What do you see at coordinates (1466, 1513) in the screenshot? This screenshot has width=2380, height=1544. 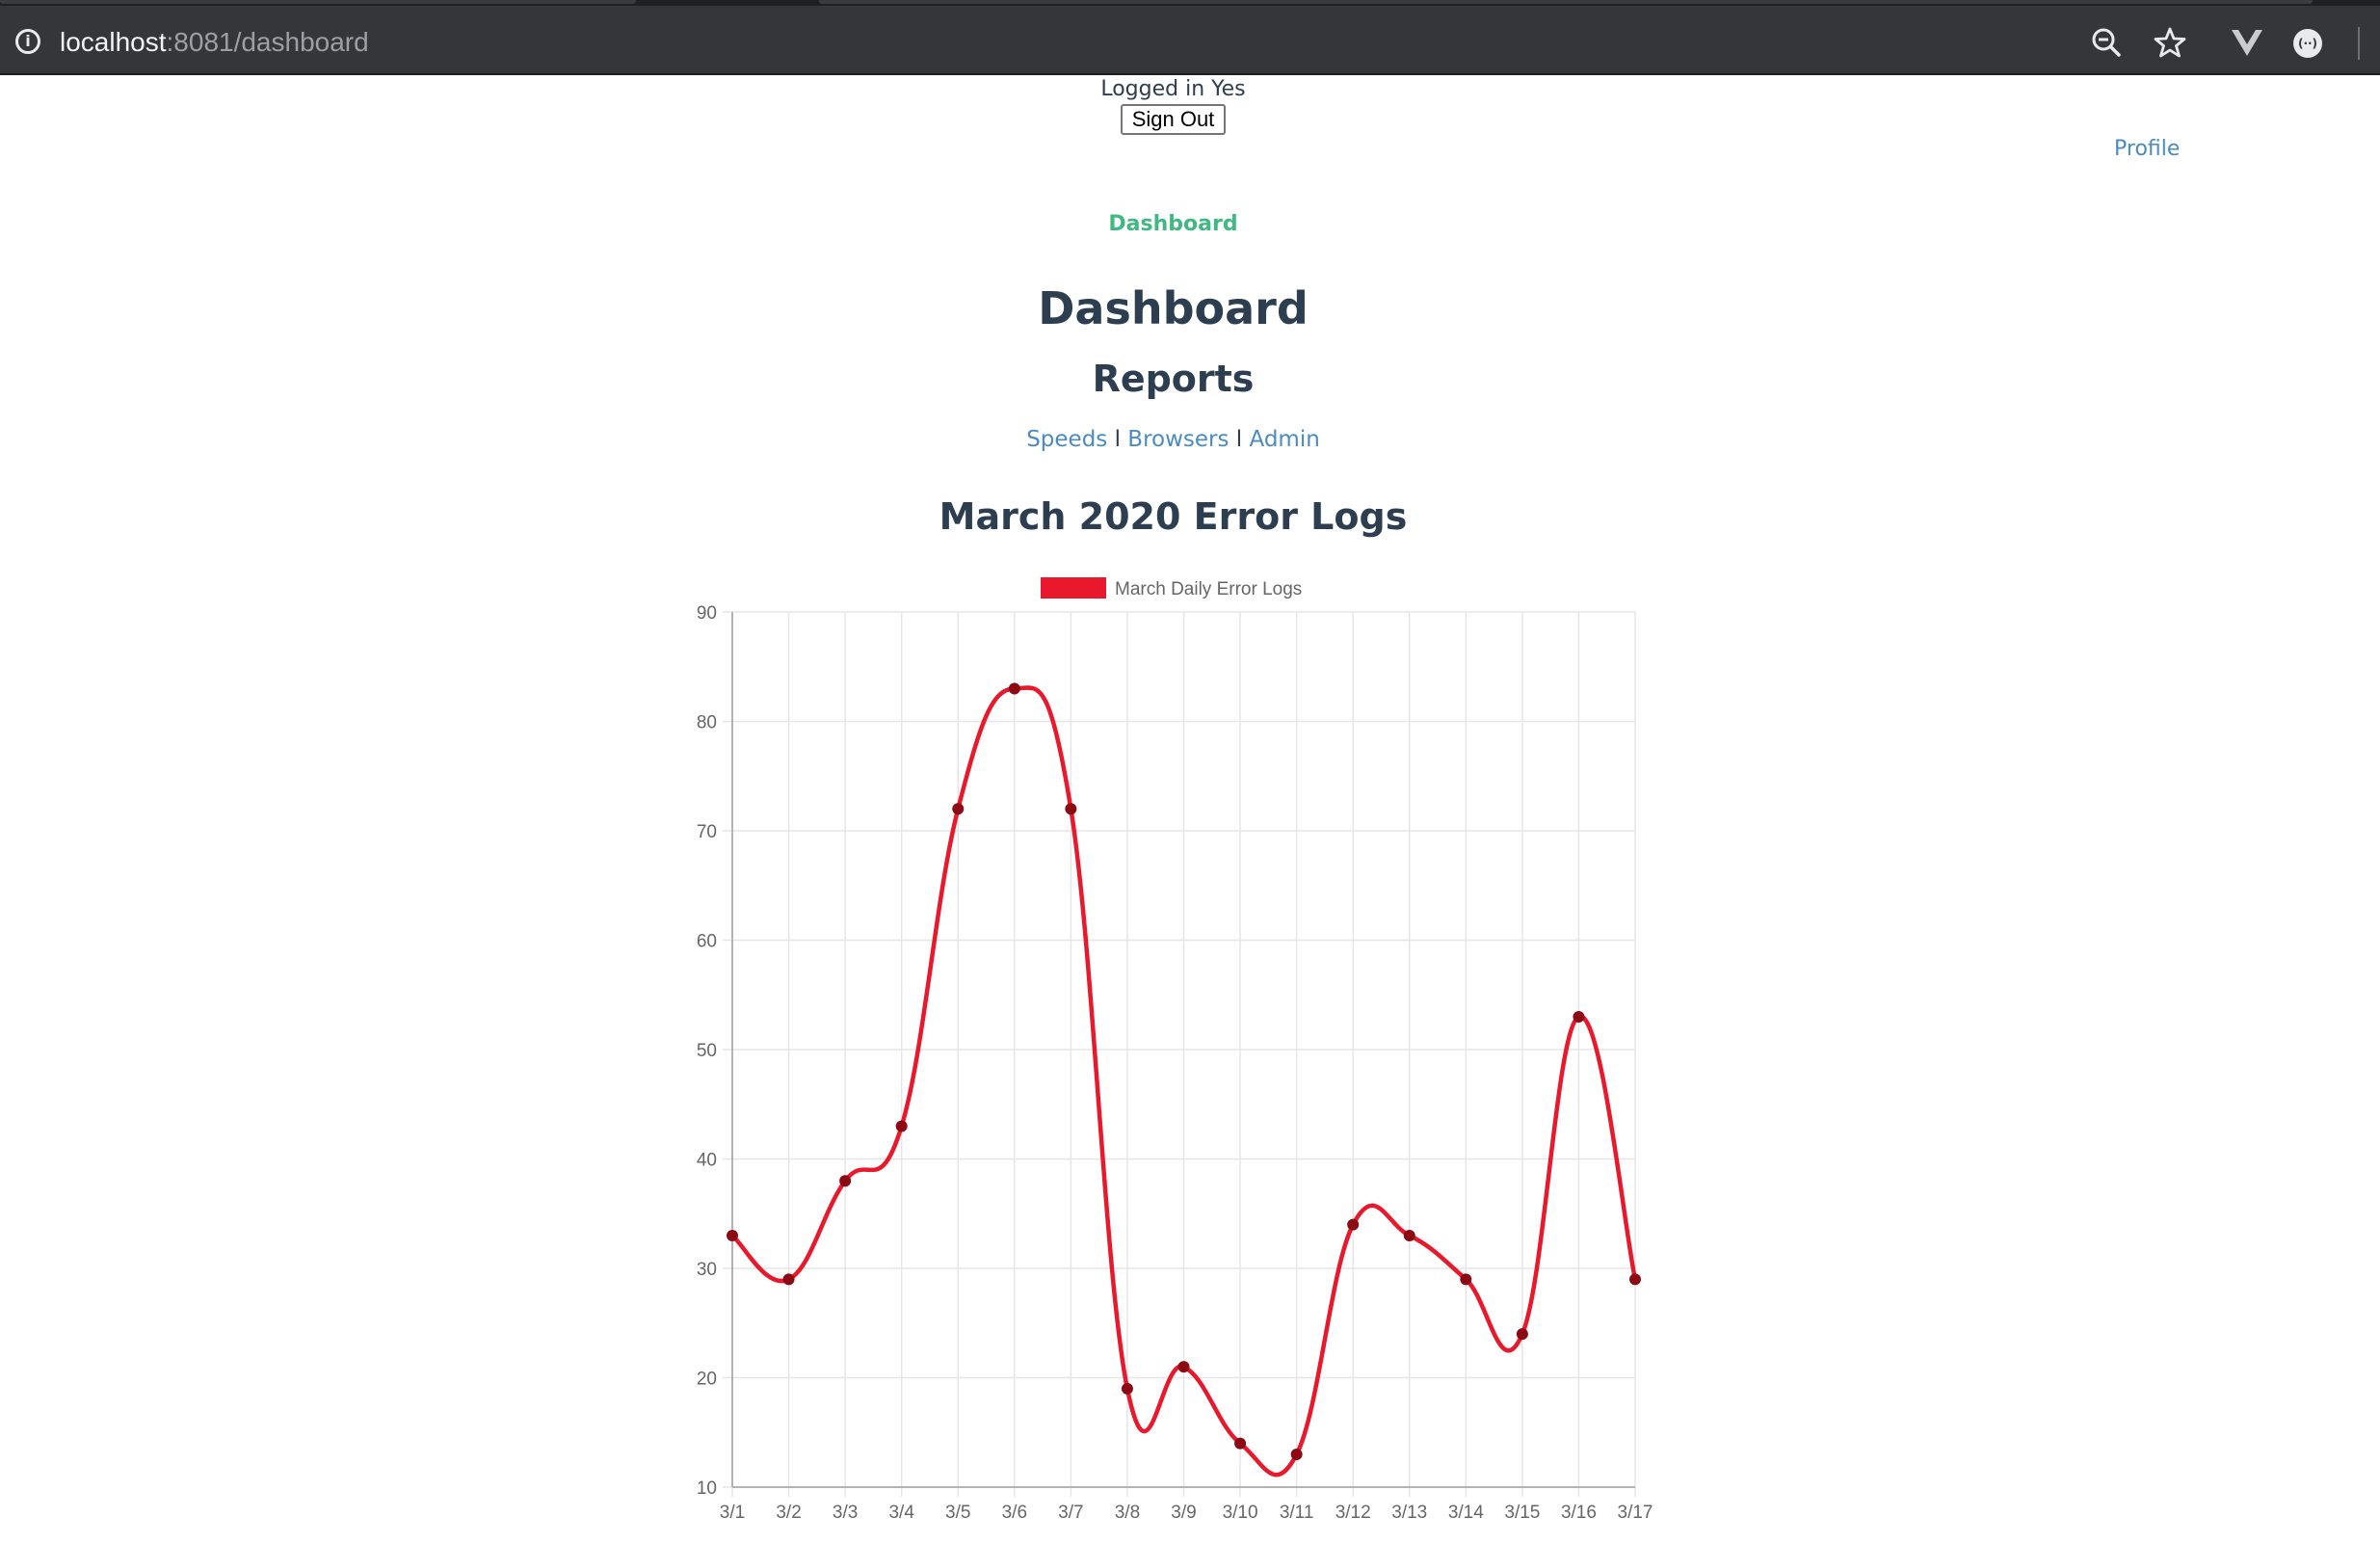 I see `x-tick-label: 3/14` at bounding box center [1466, 1513].